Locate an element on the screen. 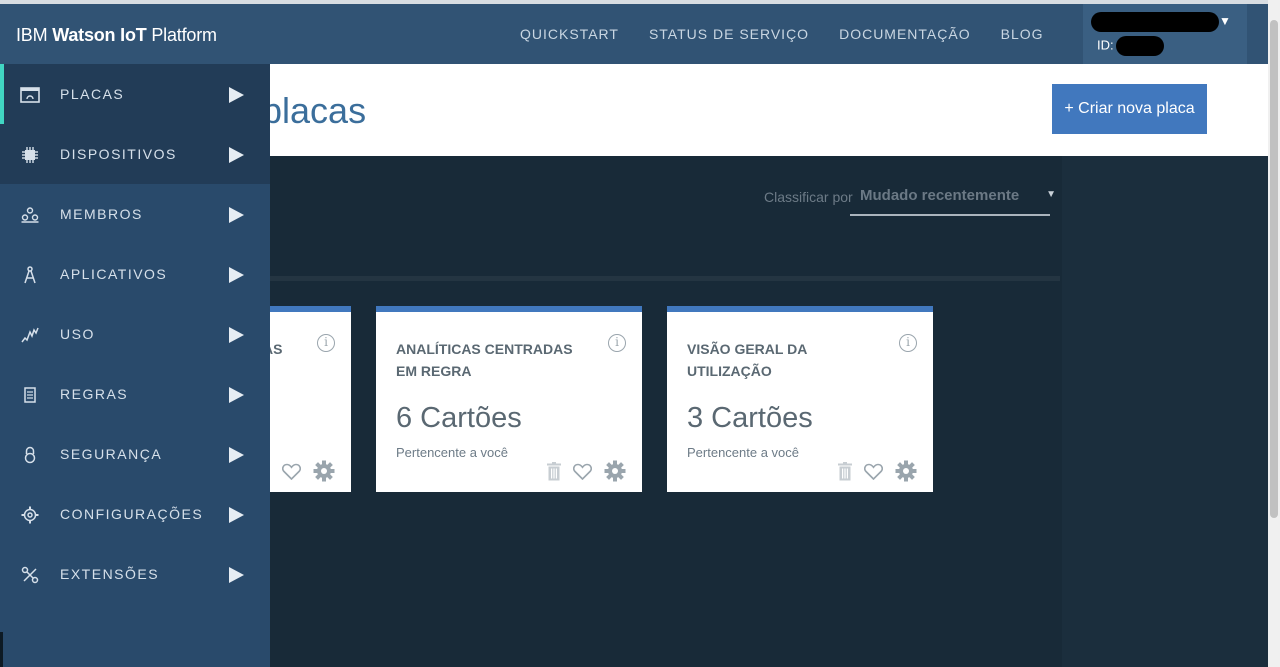 The width and height of the screenshot is (1280, 667). board-card-count: 3 Cartões is located at coordinates (750, 418).